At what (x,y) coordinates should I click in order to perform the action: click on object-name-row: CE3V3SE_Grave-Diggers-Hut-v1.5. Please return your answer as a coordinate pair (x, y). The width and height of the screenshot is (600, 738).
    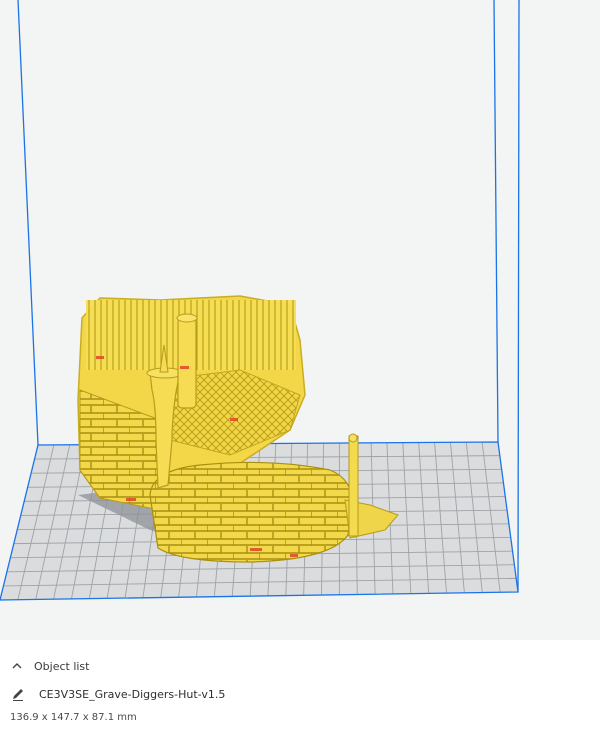
    Looking at the image, I should click on (117, 694).